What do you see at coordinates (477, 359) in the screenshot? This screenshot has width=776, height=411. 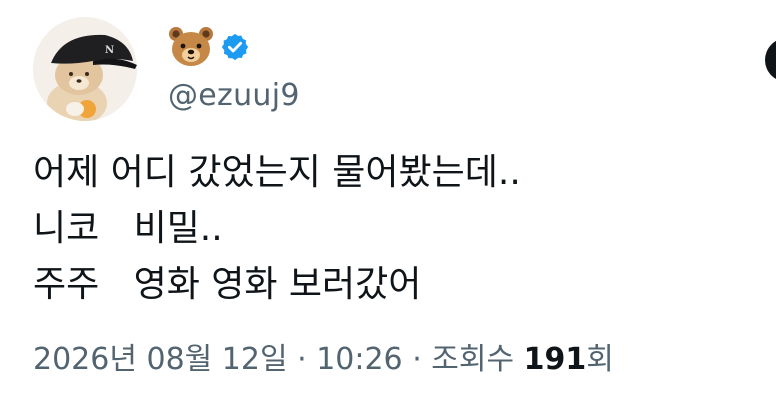 I see `views-label: 조회수` at bounding box center [477, 359].